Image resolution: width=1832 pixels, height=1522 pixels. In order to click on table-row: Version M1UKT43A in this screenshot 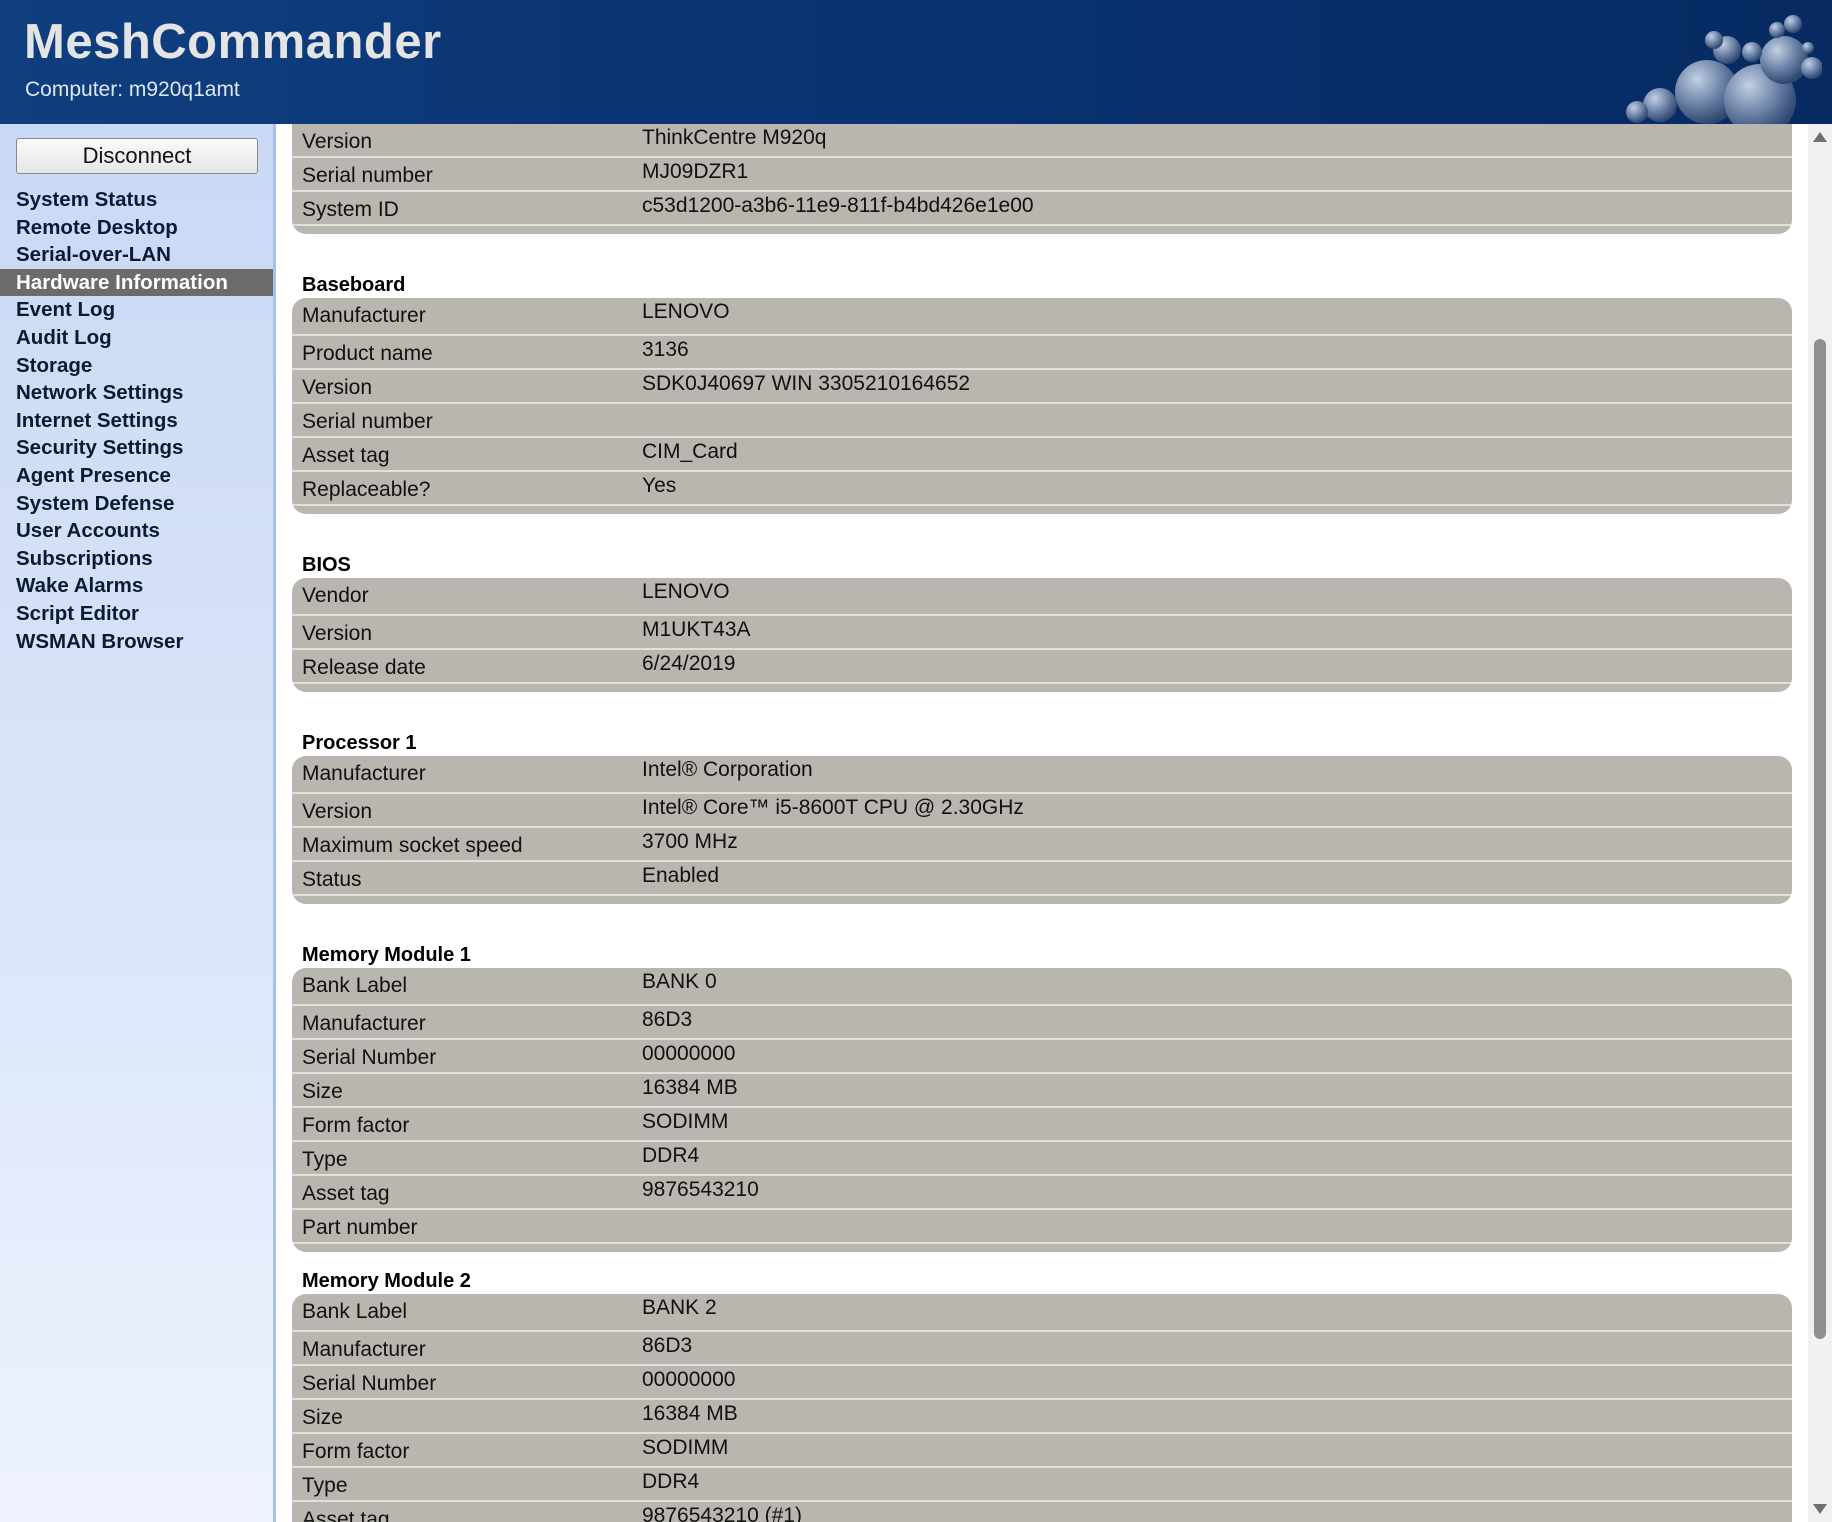, I will do `click(1042, 633)`.